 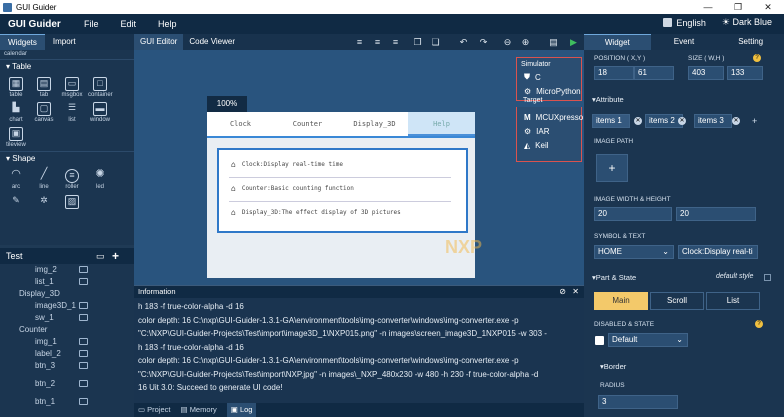 I want to click on menu-edit: Edit, so click(x=129, y=24).